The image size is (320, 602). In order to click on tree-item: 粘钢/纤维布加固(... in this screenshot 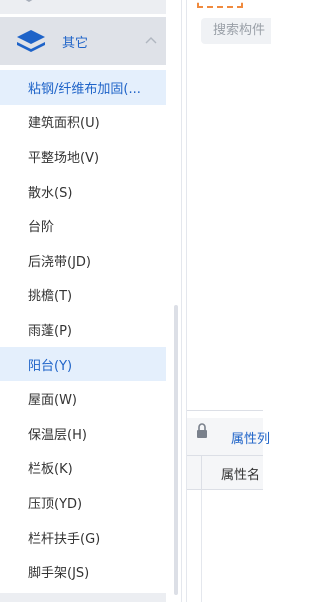, I will do `click(83, 87)`.